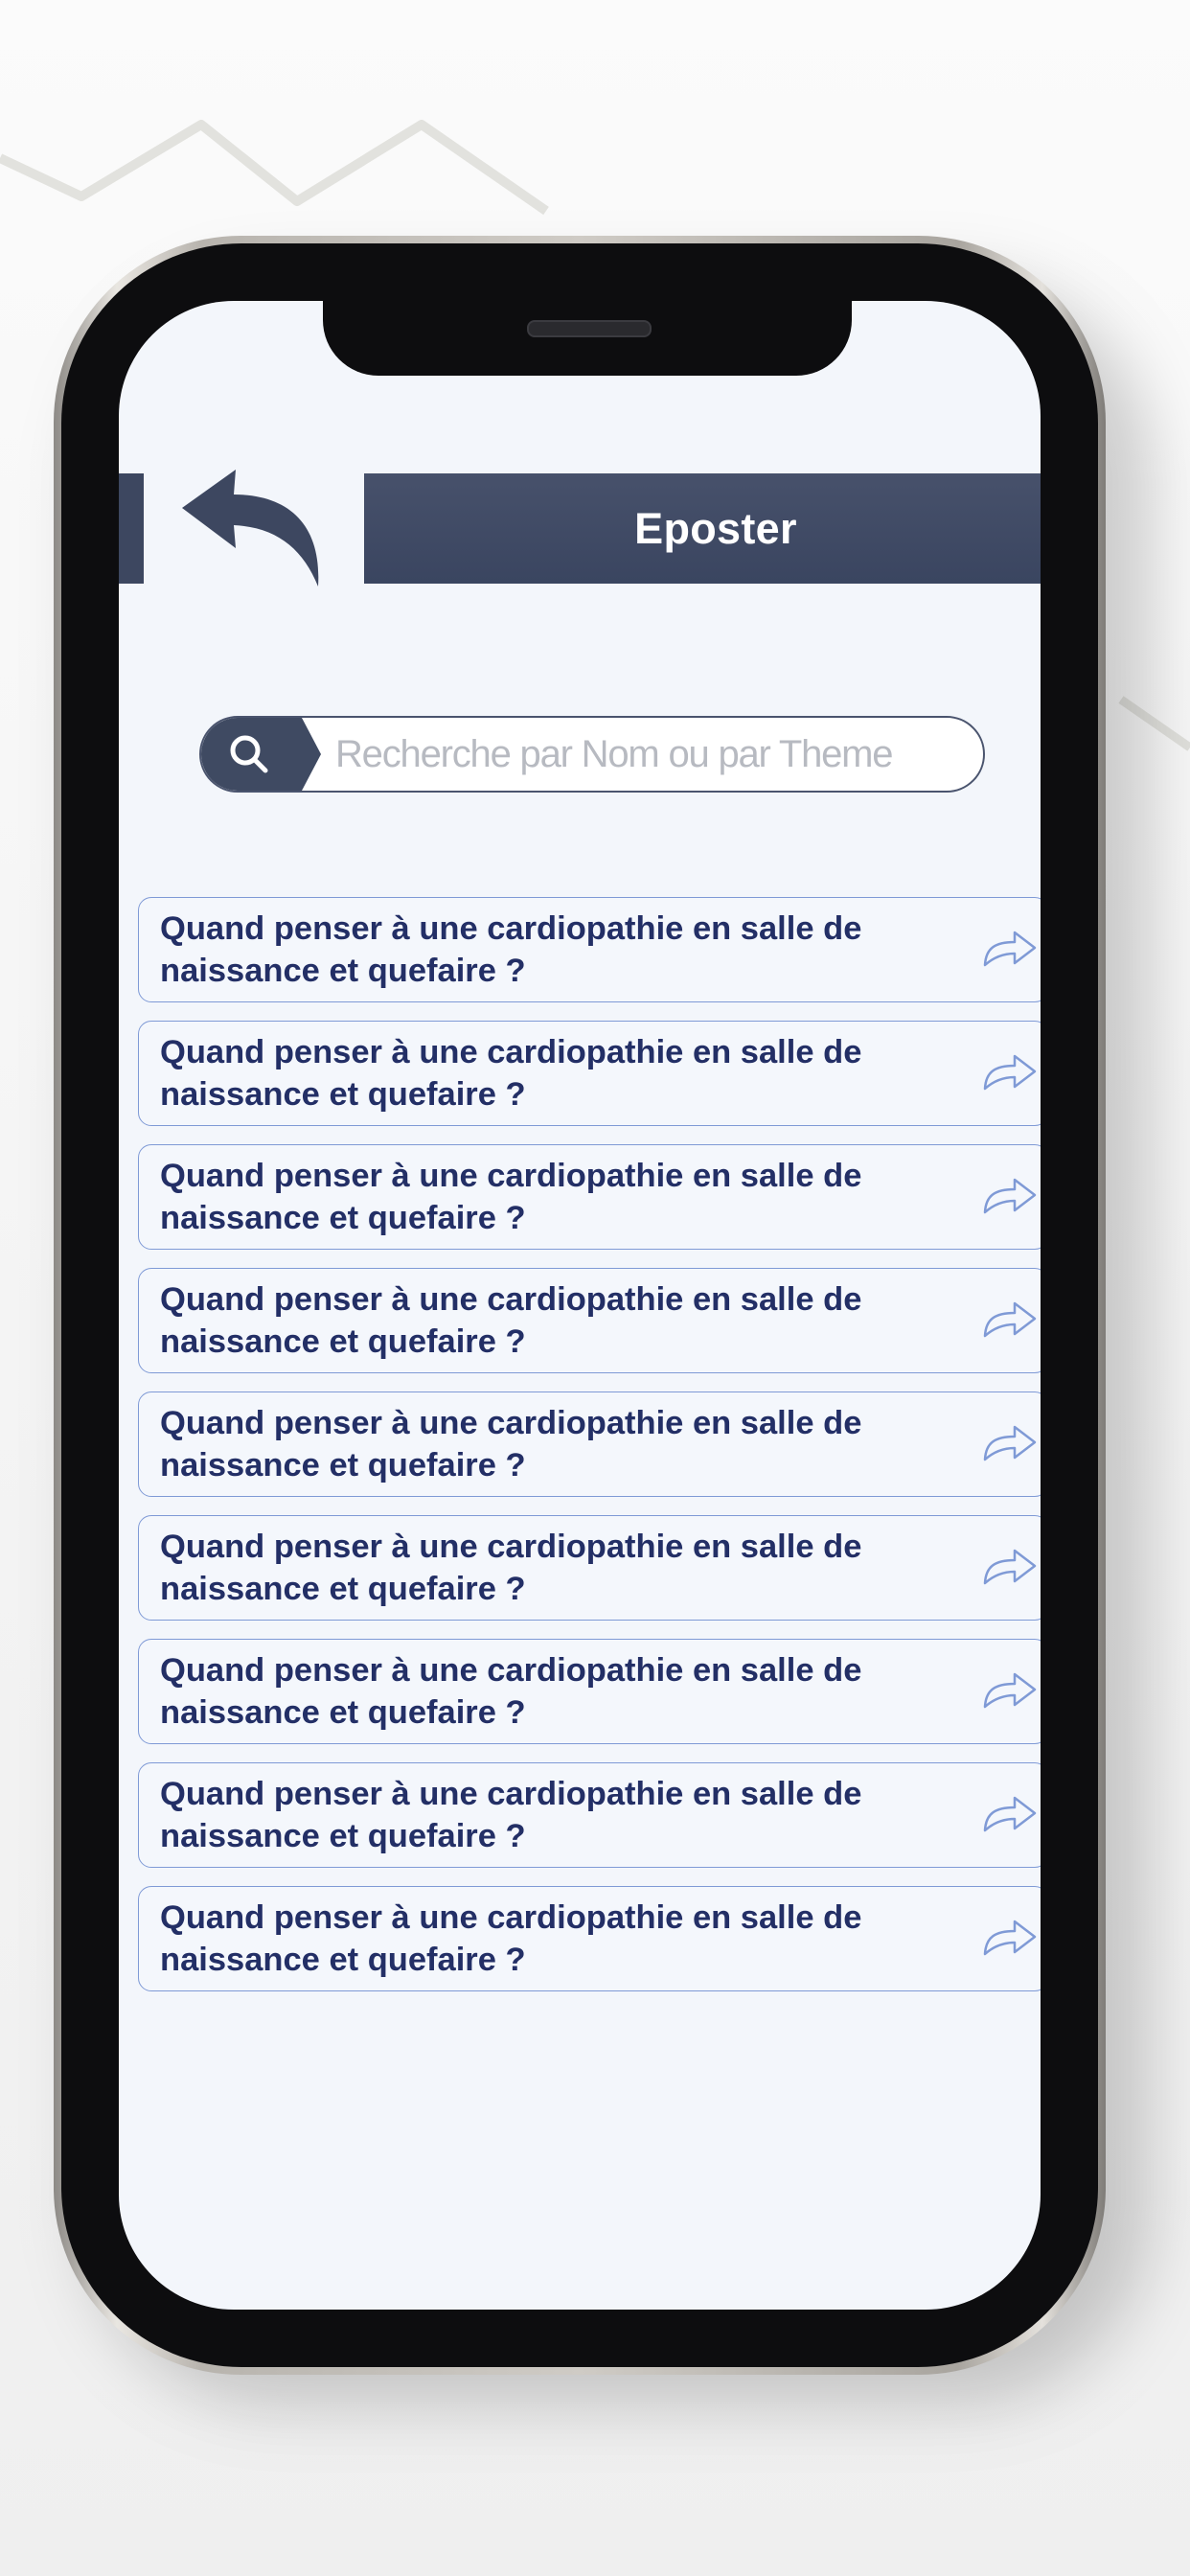 This screenshot has height=2576, width=1190. Describe the element at coordinates (250, 528) in the screenshot. I see `back-arrow-icon` at that location.